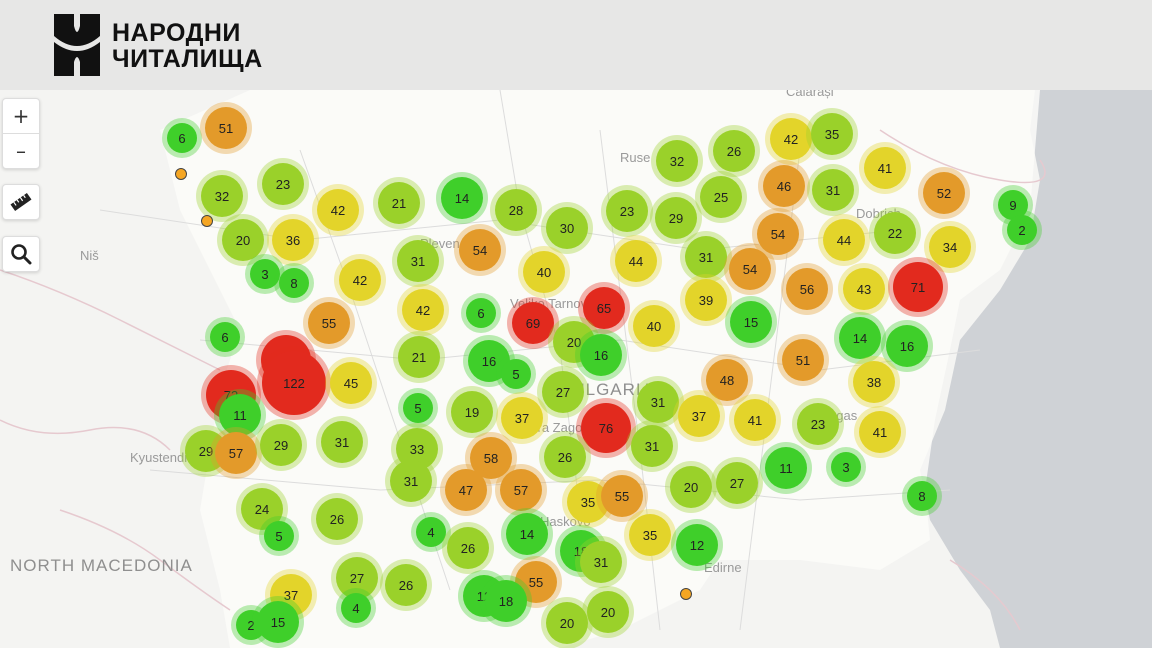 The image size is (1152, 648). Describe the element at coordinates (721, 197) in the screenshot. I see `cluster-marker: 25` at that location.